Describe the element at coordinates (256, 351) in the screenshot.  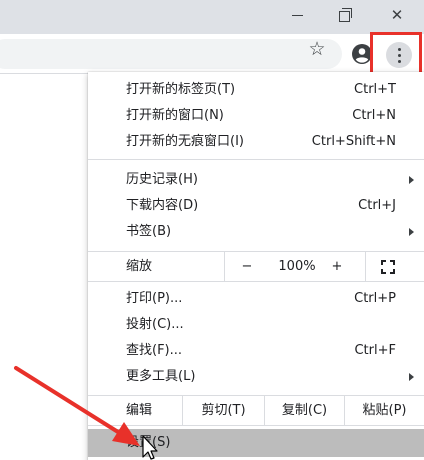
I see `menu-item-find: 查找(F)... Ctrl+F` at that location.